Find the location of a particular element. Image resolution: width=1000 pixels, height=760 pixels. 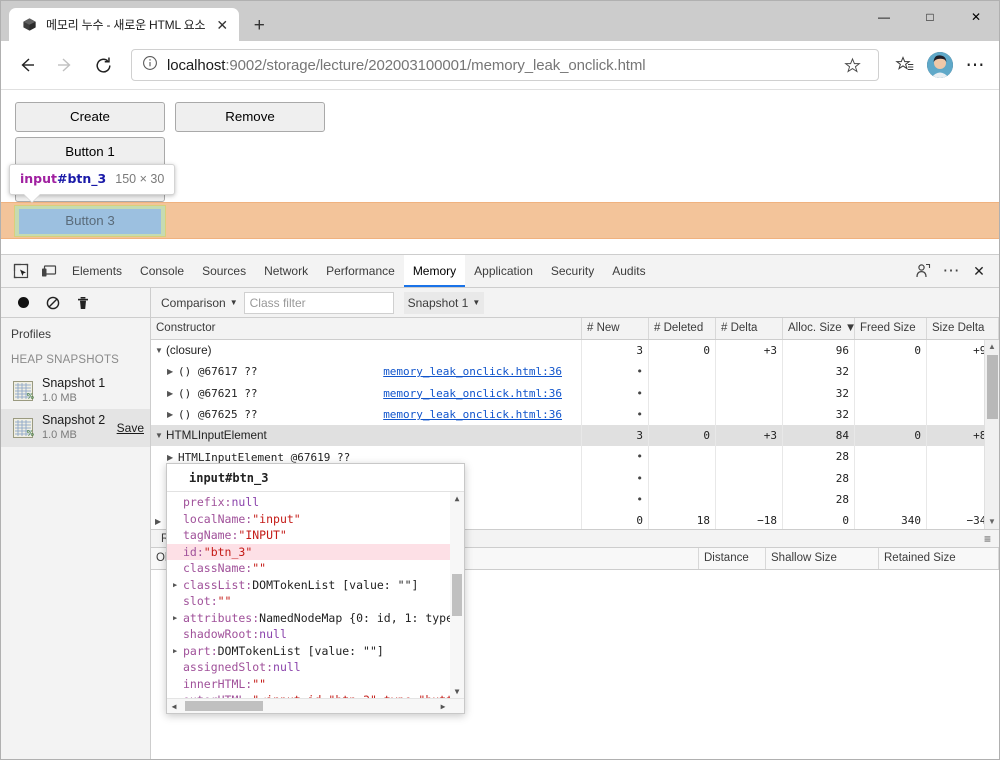

column-header-shallow-size: Shallow Size is located at coordinates (822, 558).